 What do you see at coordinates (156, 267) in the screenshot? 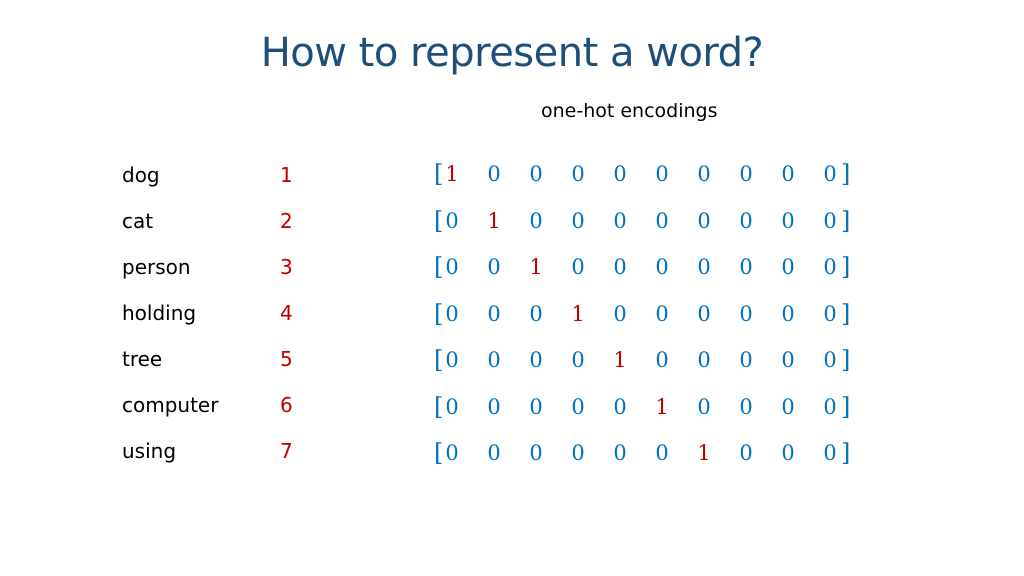
I see `vocab-word: person` at bounding box center [156, 267].